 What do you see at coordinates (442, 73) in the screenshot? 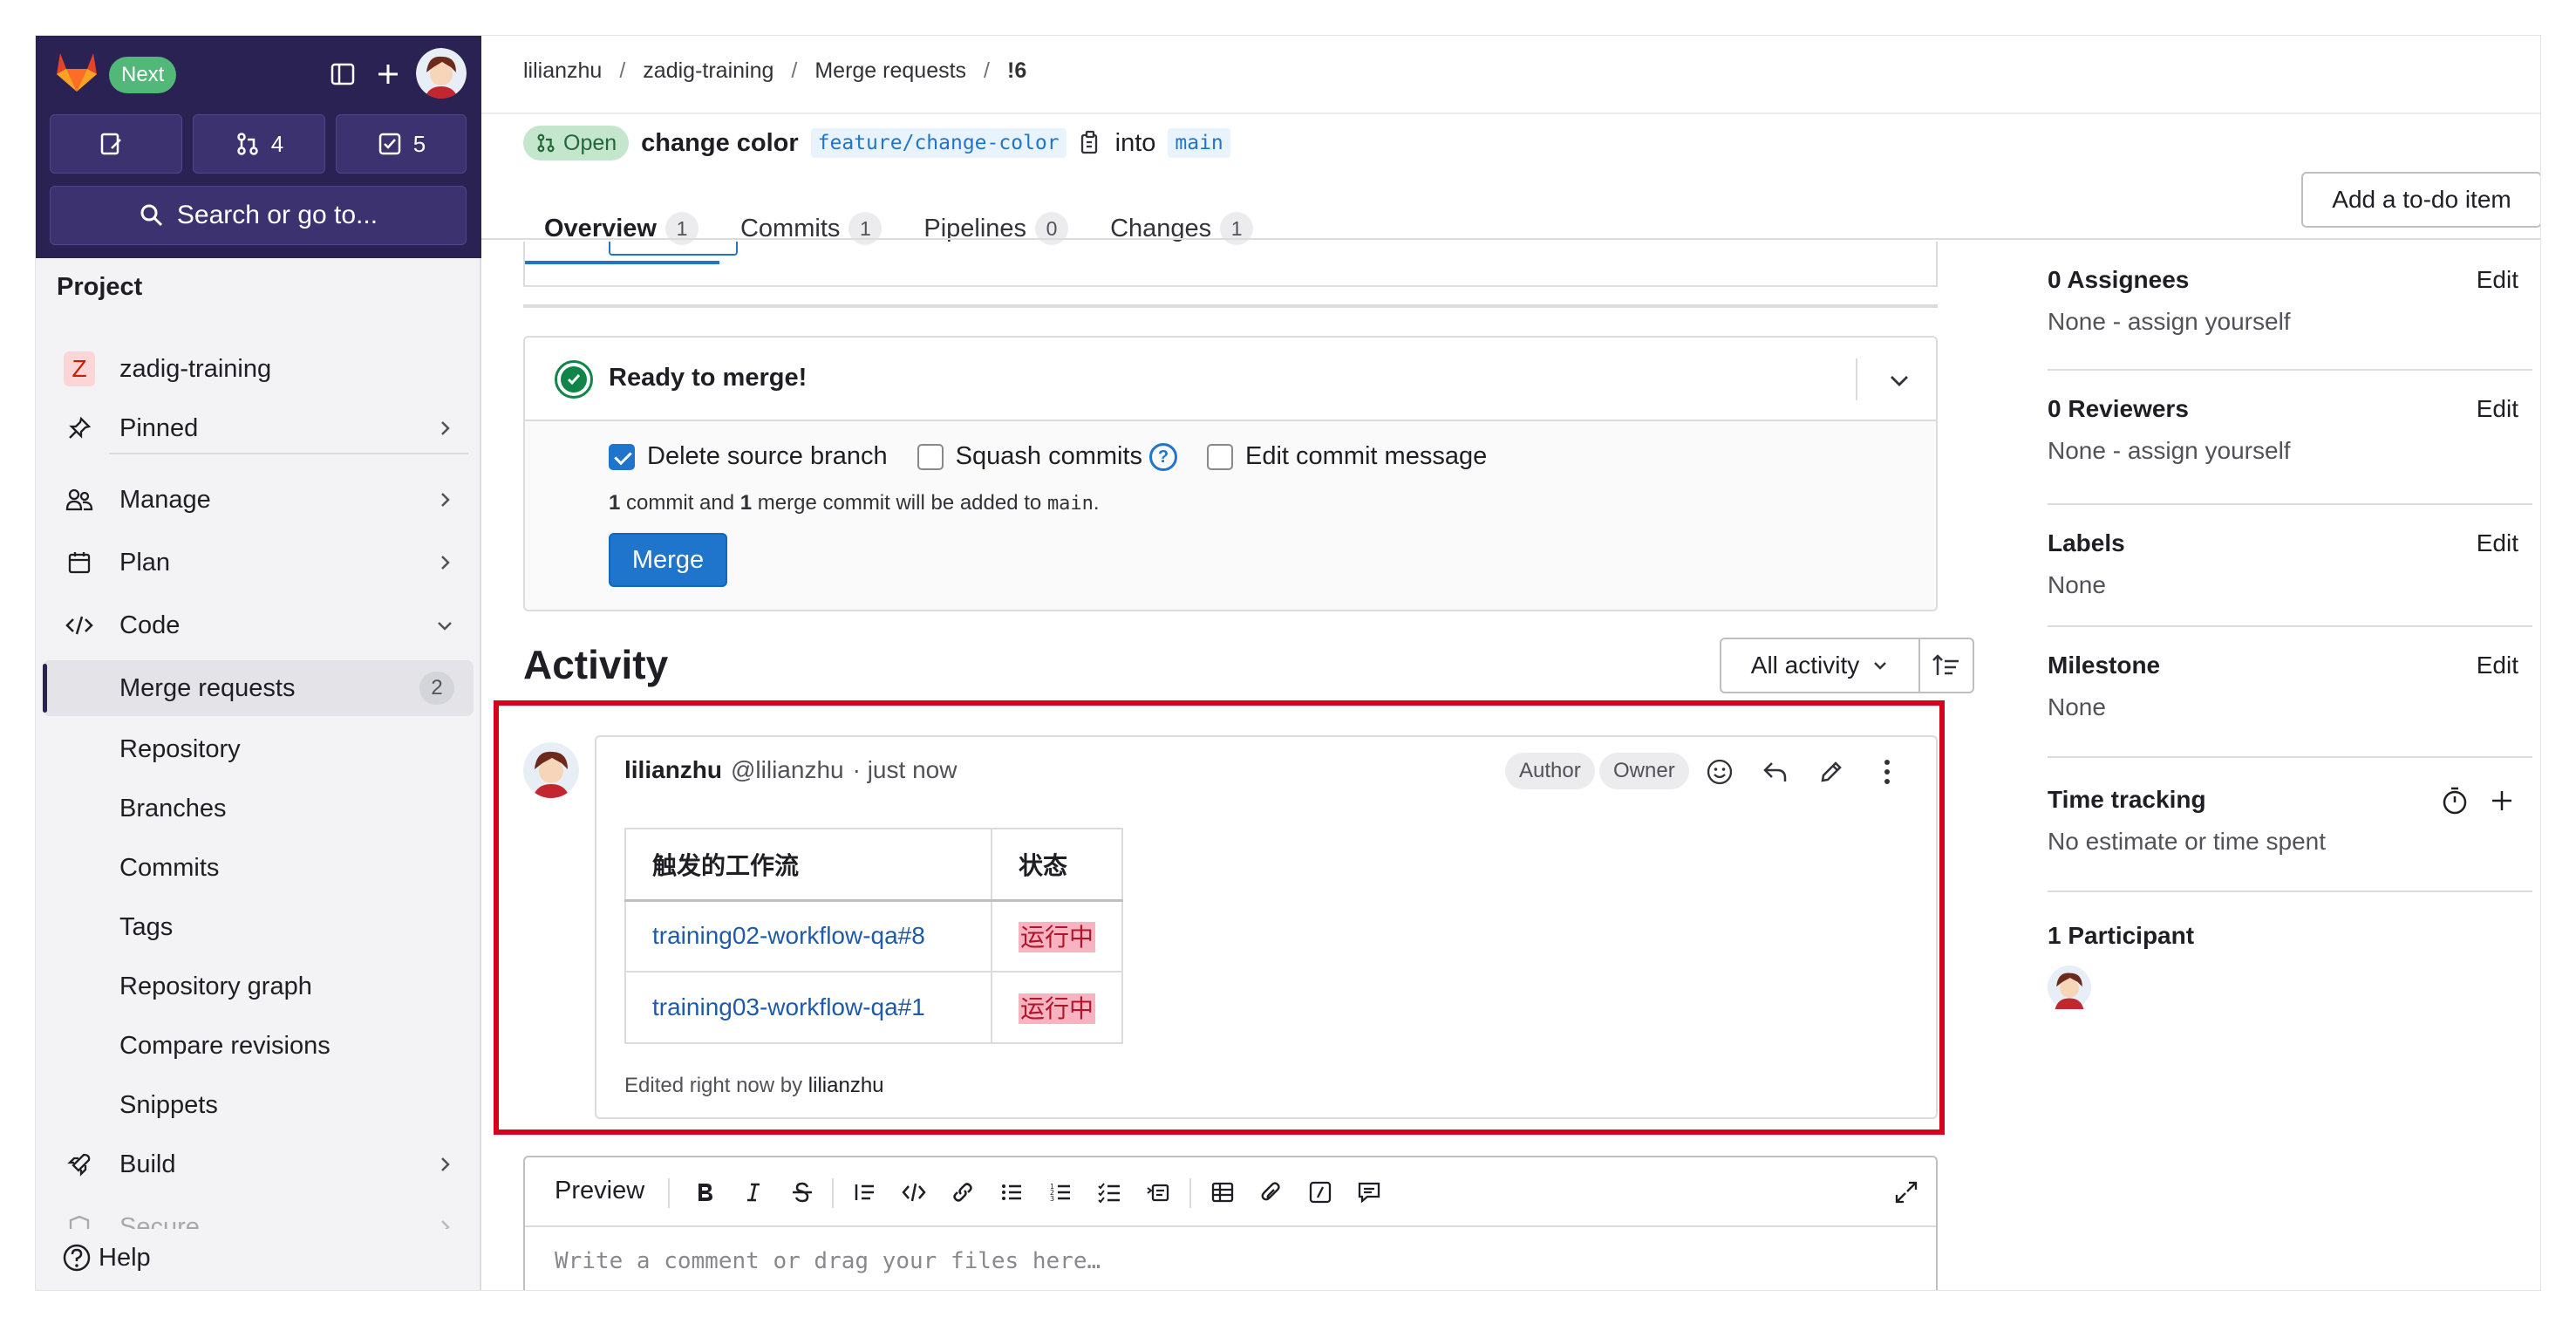
I see `user-avatar` at bounding box center [442, 73].